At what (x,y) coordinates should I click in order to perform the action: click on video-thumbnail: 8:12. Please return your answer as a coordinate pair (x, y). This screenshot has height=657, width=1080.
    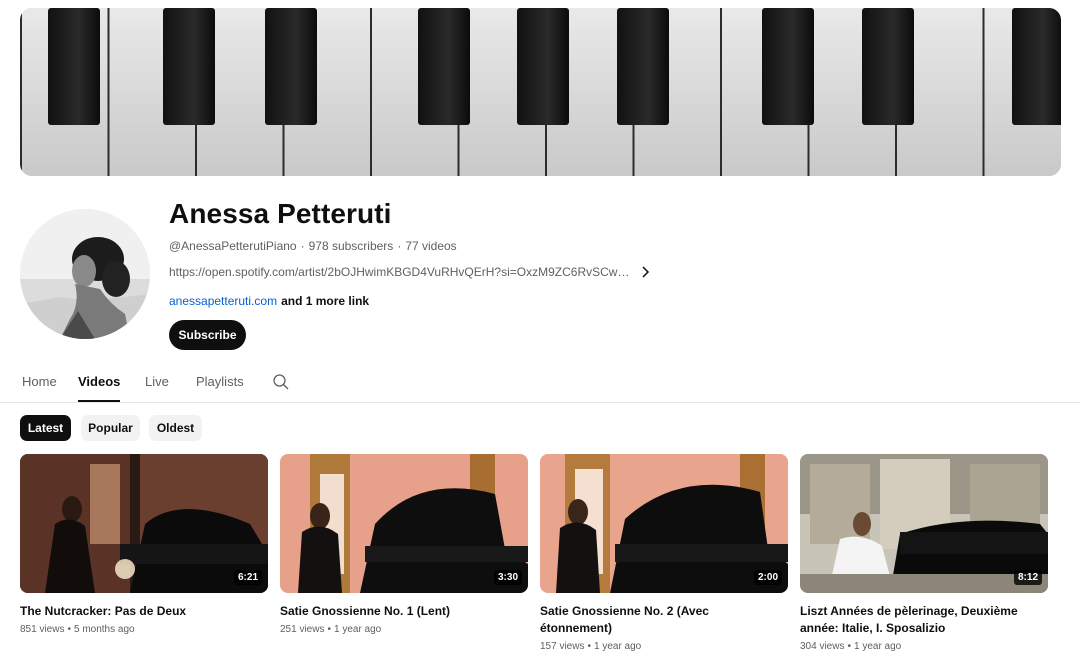
    Looking at the image, I should click on (924, 523).